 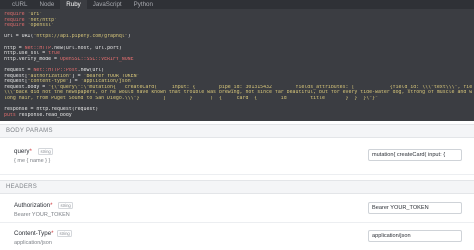 What do you see at coordinates (111, 76) in the screenshot?
I see `code-token: 'Bearer YOUR_TOKEN'` at bounding box center [111, 76].